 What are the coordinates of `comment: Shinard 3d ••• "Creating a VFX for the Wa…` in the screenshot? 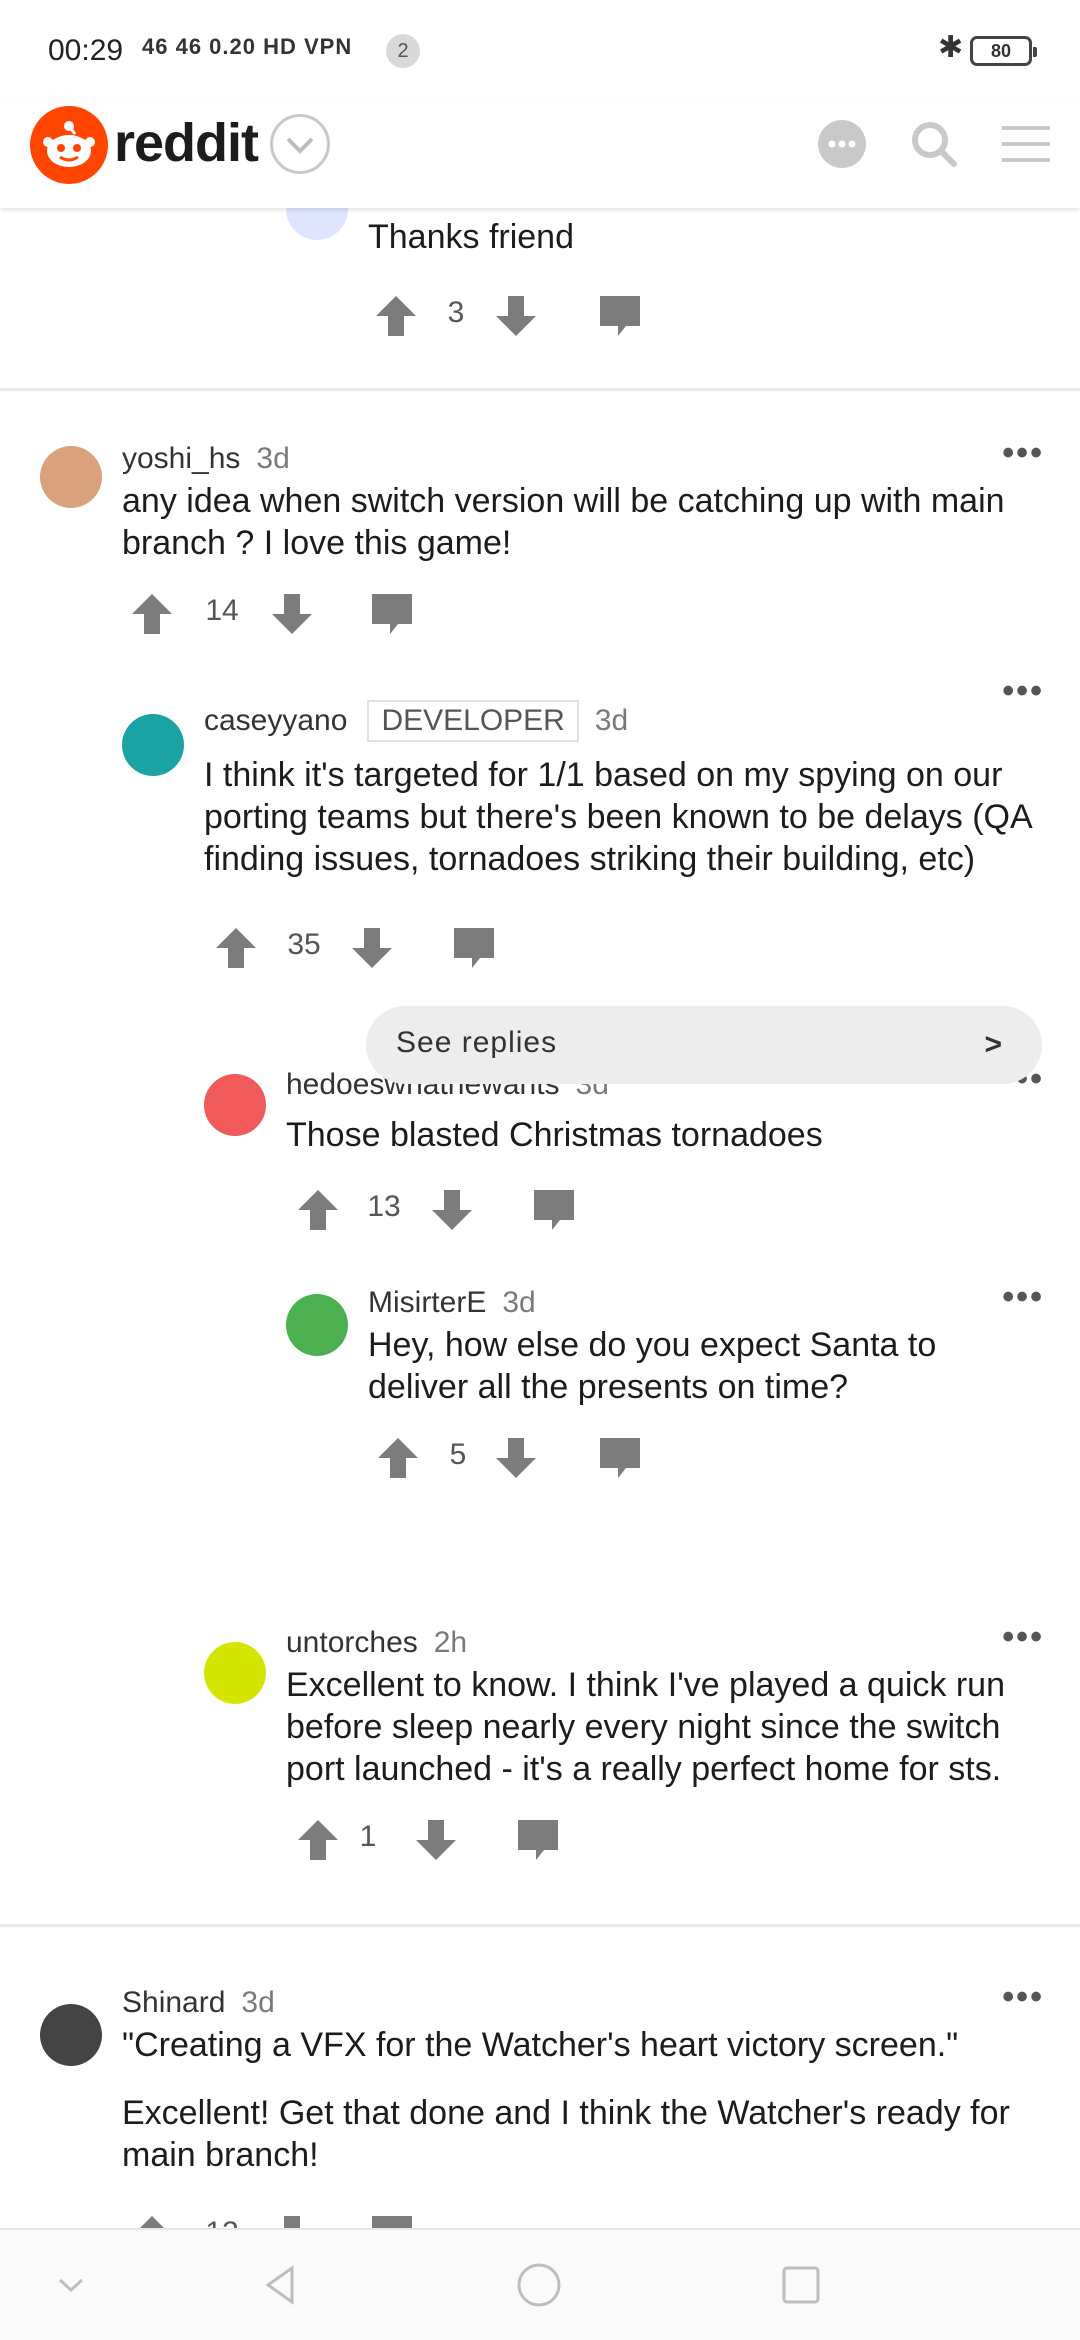 It's located at (540, 2093).